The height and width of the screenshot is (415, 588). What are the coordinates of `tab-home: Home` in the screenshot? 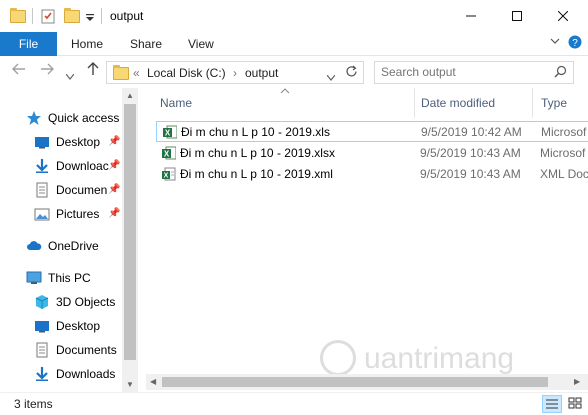 It's located at (87, 44).